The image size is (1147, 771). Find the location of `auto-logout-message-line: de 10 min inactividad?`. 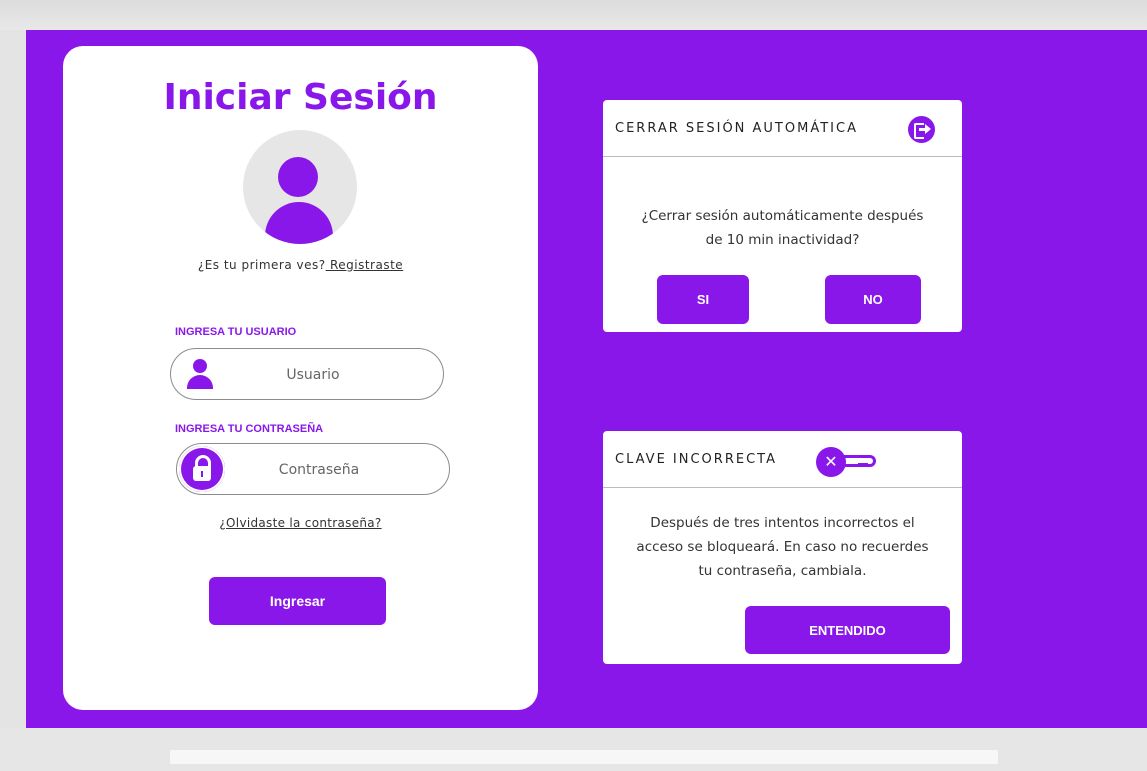

auto-logout-message-line: de 10 min inactividad? is located at coordinates (782, 240).